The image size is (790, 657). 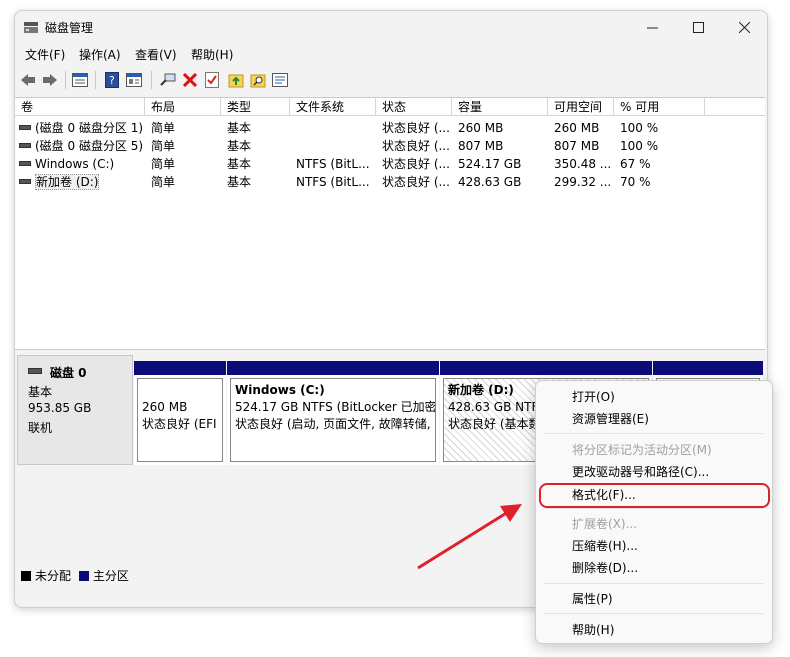 I want to click on menu-view: 查看(V), so click(x=156, y=54).